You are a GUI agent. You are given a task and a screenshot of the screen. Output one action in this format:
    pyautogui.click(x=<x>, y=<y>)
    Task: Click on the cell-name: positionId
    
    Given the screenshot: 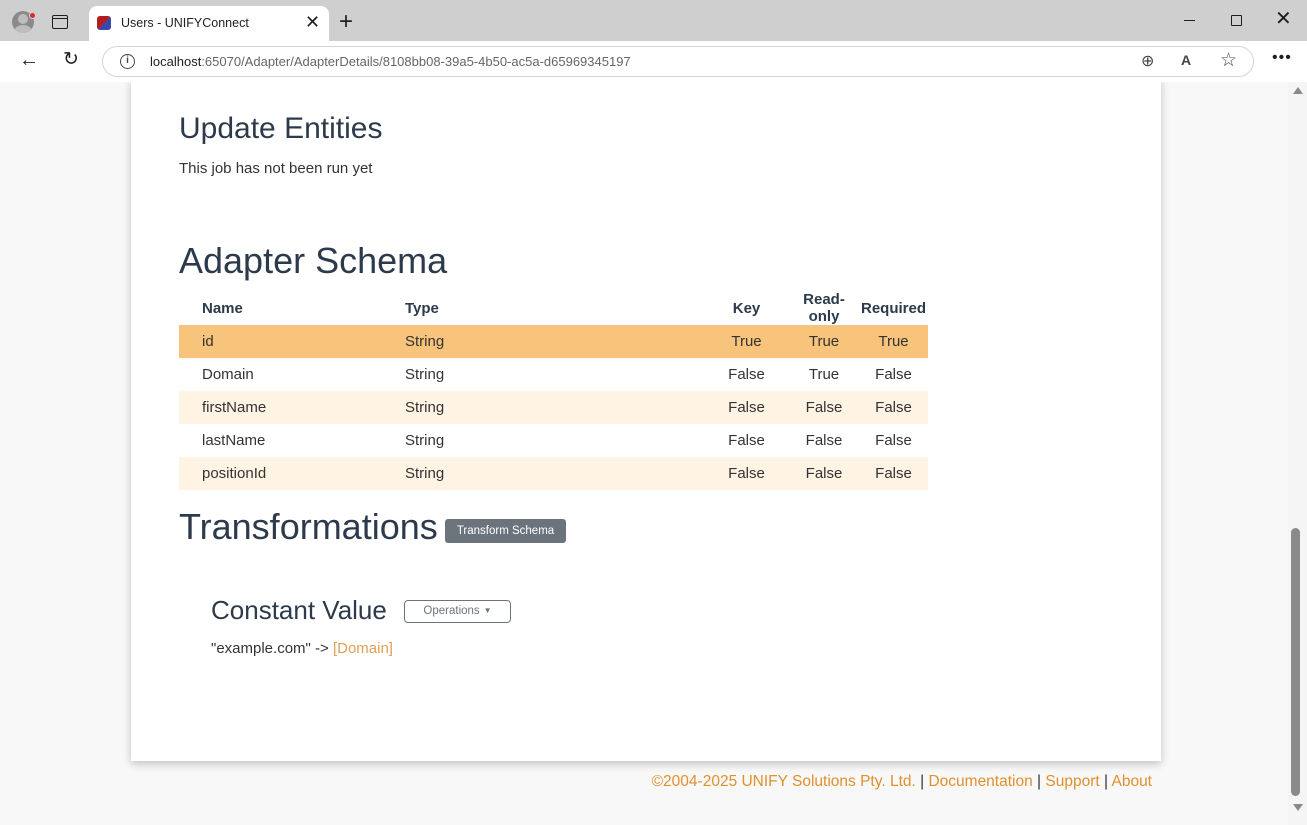 What is the action you would take?
    pyautogui.click(x=234, y=473)
    